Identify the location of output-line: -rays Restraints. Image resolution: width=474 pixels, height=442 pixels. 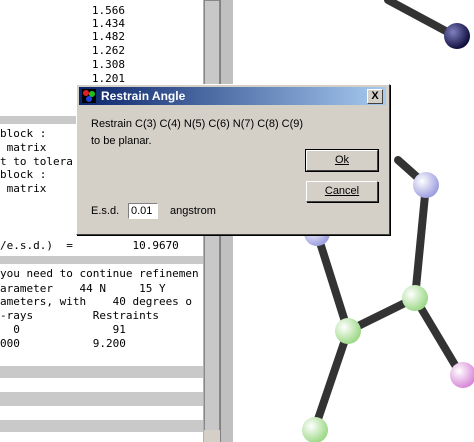
(79, 315).